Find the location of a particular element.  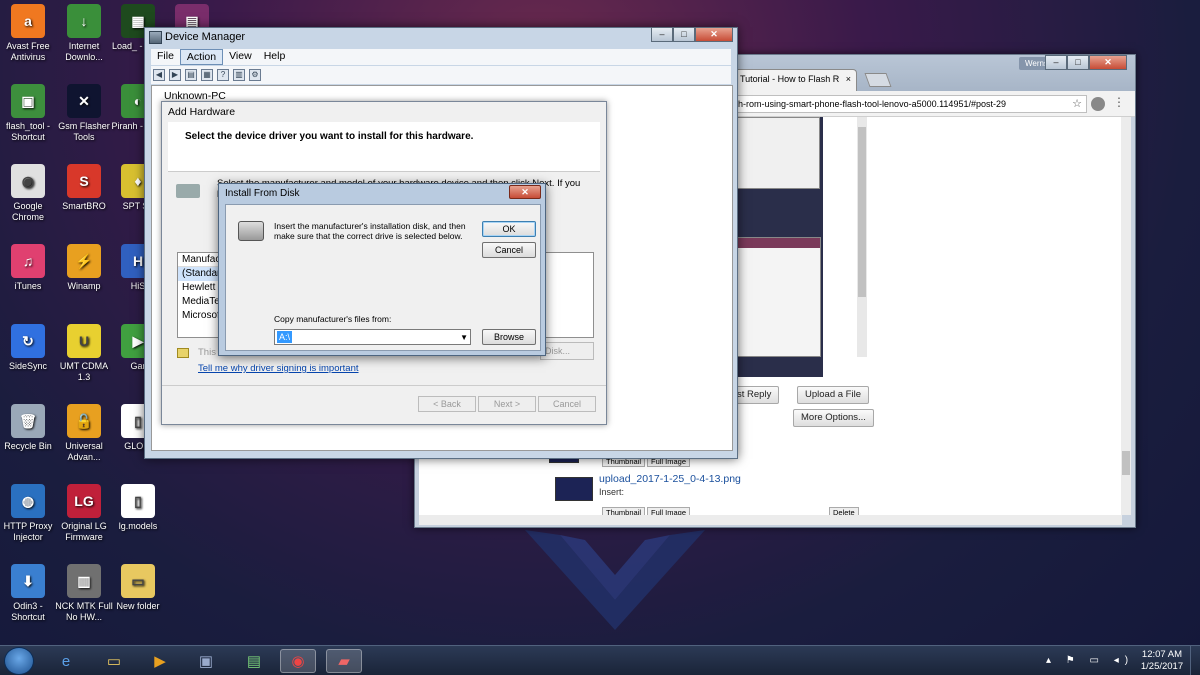

desktop-icon: ♫ iTunes is located at coordinates (29, 268).